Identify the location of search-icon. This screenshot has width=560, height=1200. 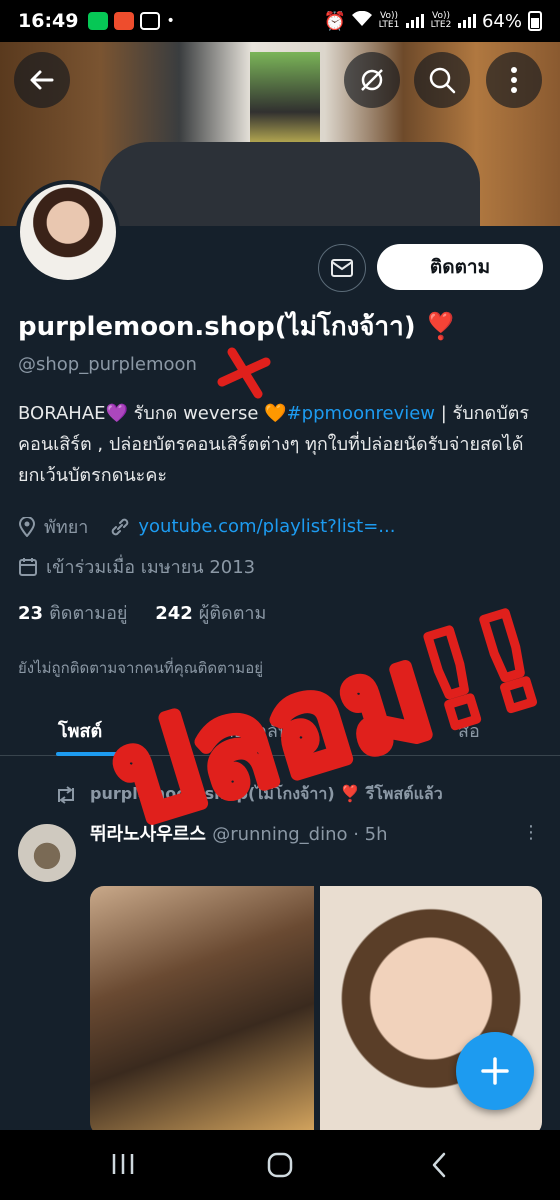
(442, 80).